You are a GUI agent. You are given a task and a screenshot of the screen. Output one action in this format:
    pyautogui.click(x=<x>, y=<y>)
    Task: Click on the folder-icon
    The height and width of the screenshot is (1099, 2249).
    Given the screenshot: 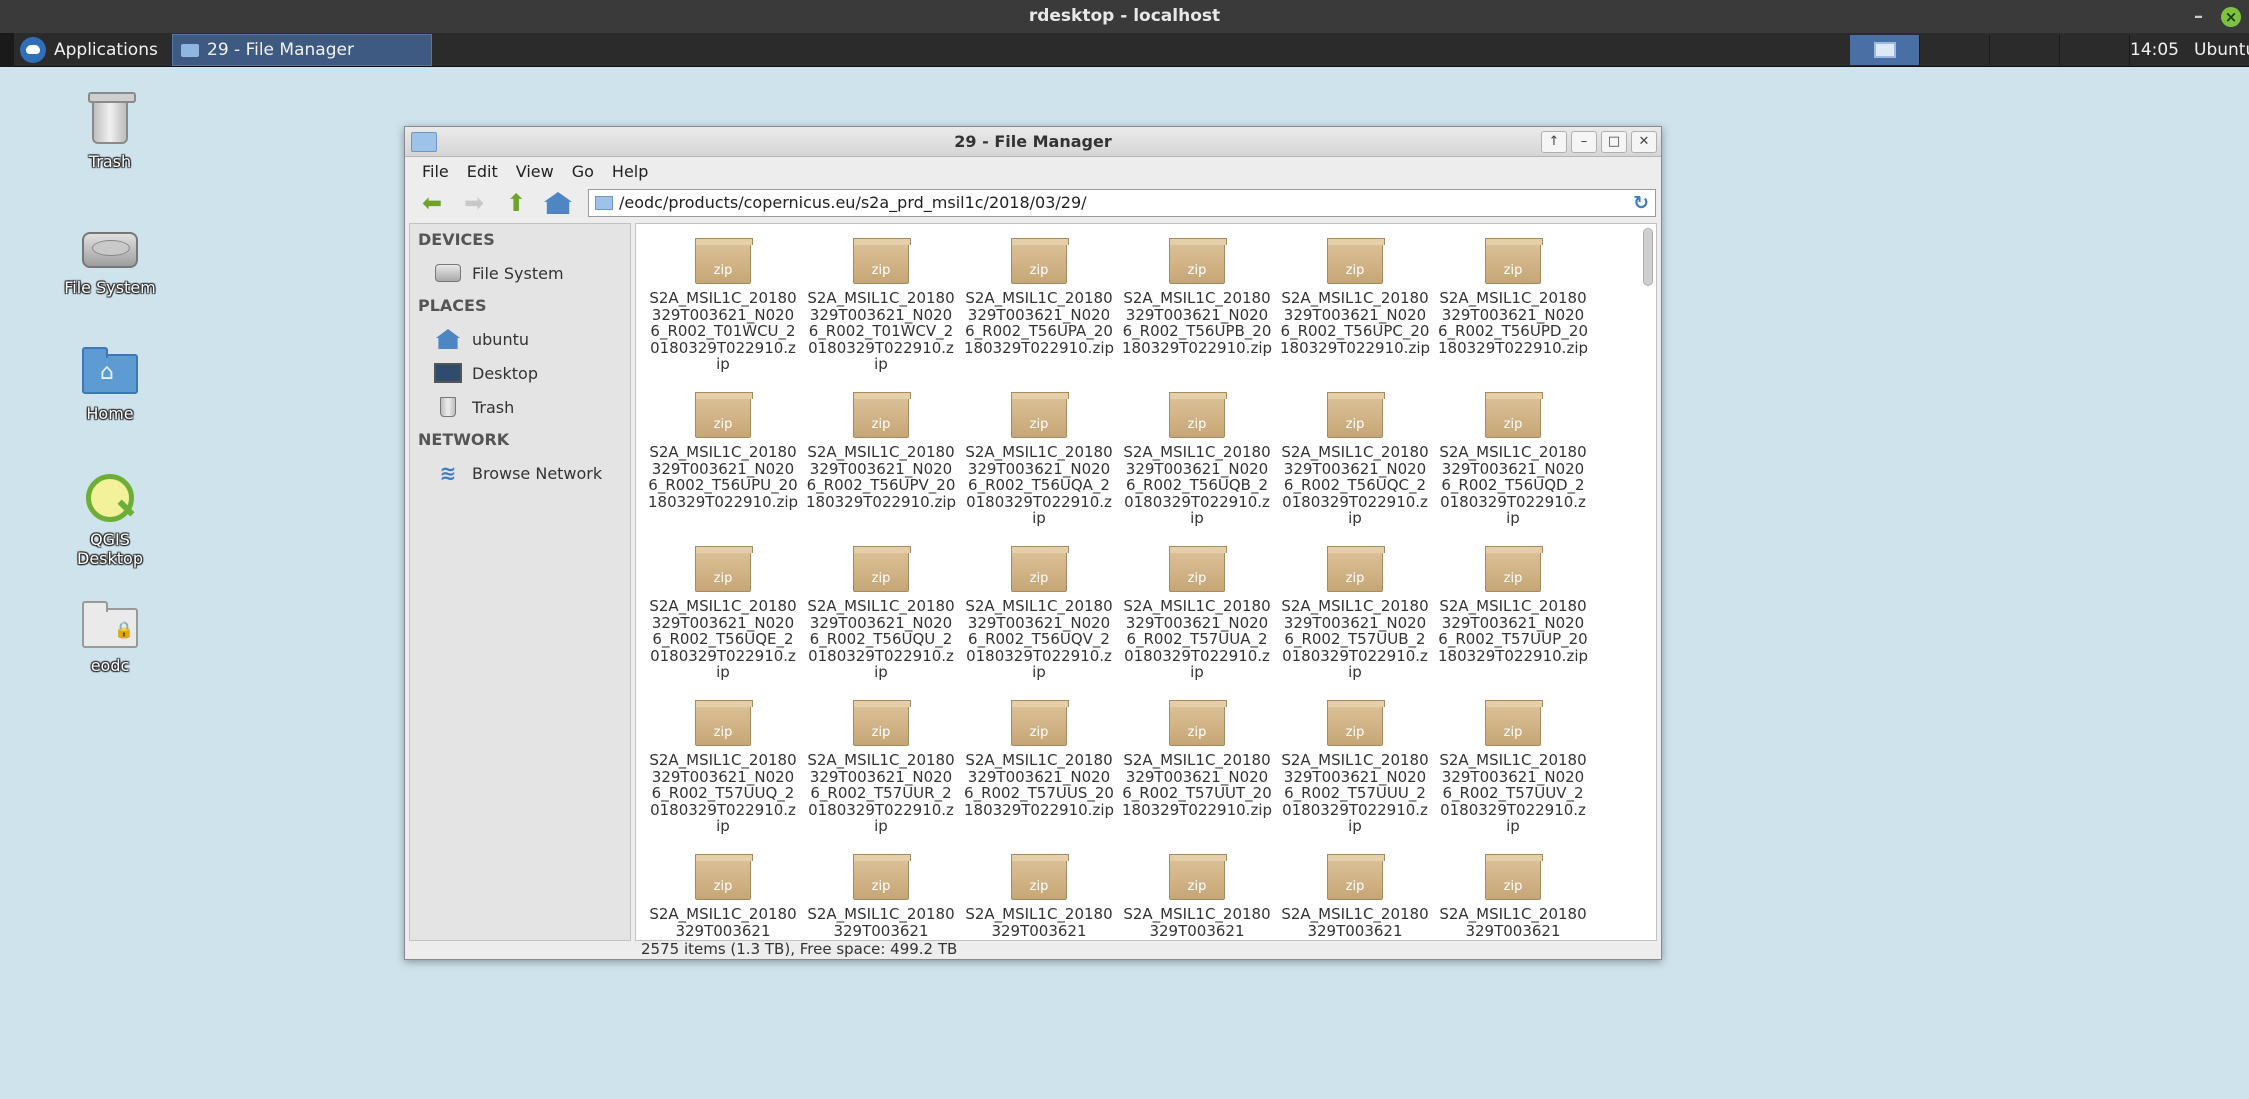 What is the action you would take?
    pyautogui.click(x=604, y=203)
    